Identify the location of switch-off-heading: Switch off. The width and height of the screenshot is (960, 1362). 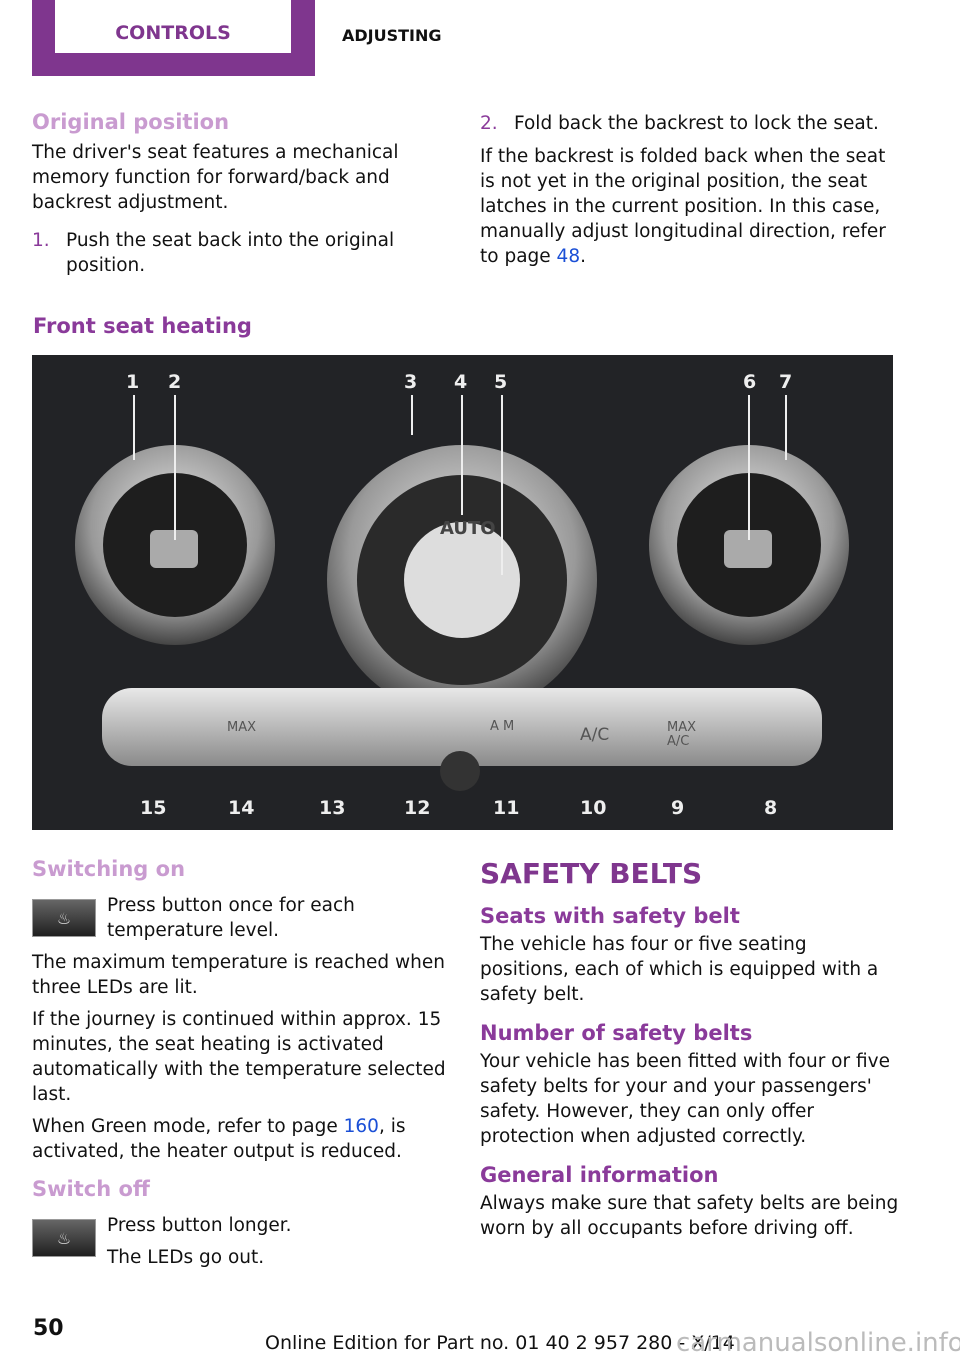
(91, 1189).